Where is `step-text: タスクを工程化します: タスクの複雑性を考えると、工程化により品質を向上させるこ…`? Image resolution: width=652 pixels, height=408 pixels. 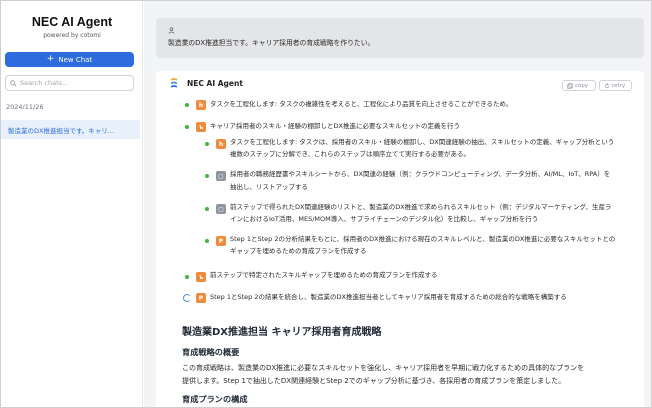
step-text: タスクを工程化します: タスクの複雑性を考えると、工程化により品質を向上させるこ… is located at coordinates (361, 104).